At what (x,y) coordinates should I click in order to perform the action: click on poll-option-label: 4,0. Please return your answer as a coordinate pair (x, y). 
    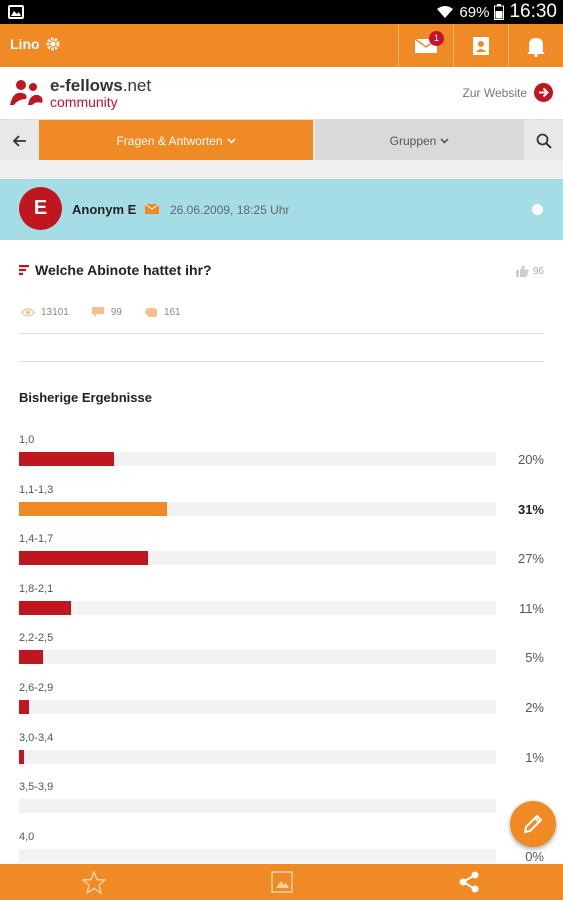
    Looking at the image, I should click on (27, 836).